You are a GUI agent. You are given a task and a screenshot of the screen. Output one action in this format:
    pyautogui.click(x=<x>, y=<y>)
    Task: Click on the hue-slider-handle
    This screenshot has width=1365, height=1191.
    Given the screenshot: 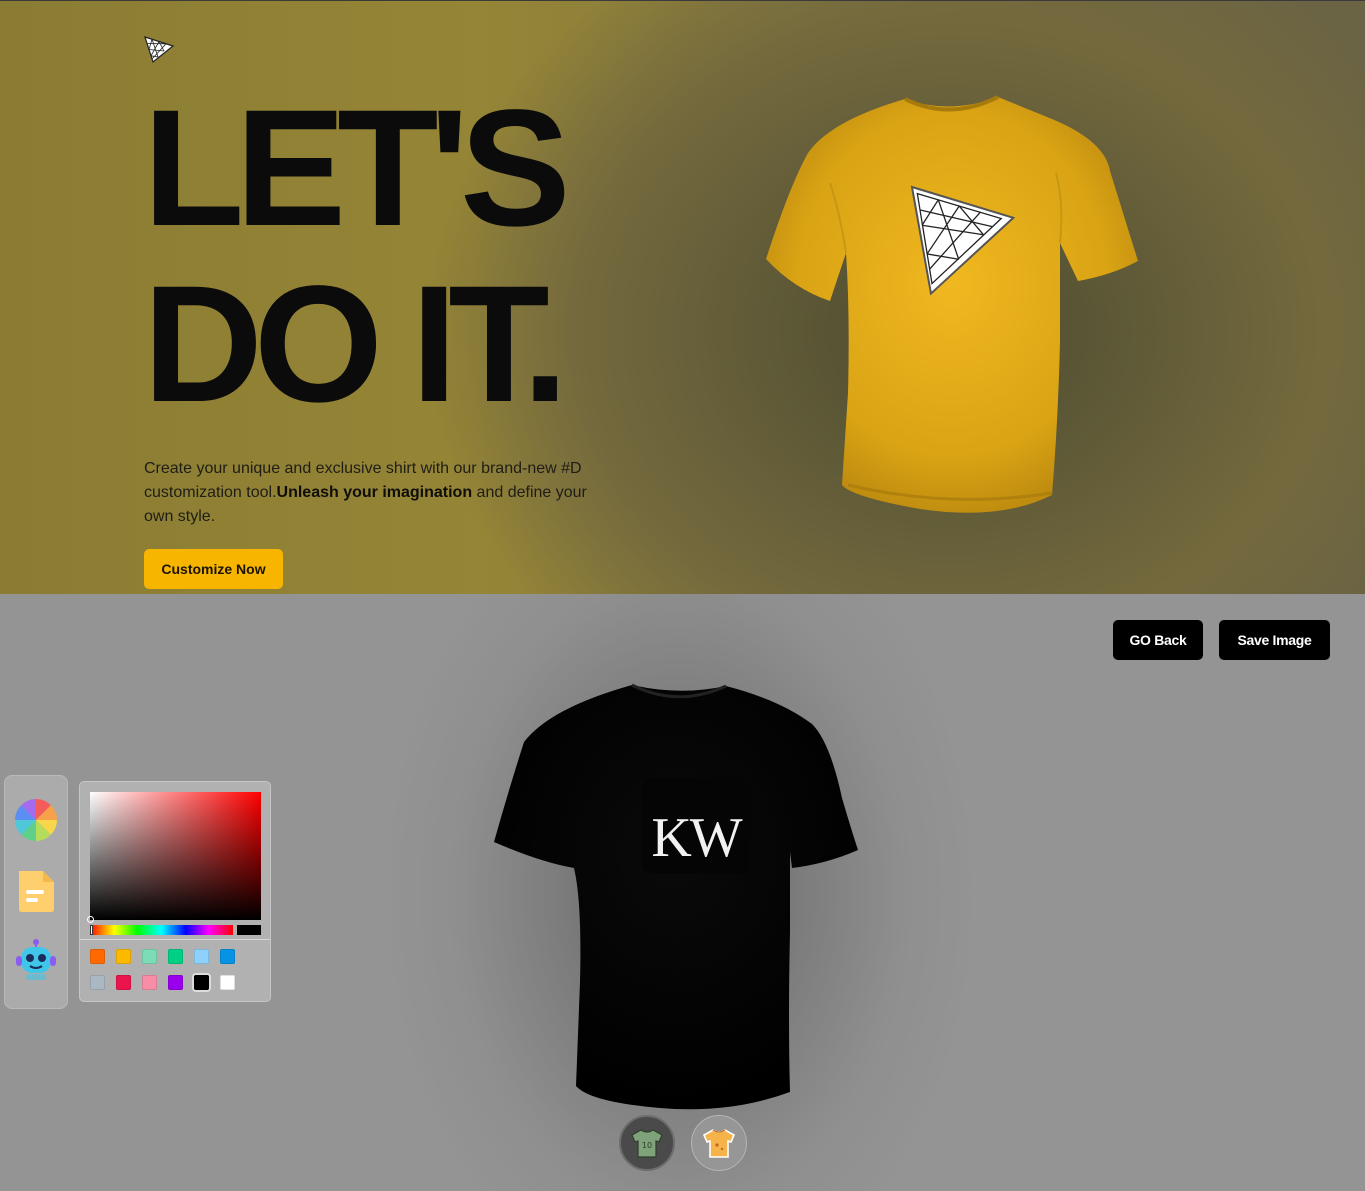 What is the action you would take?
    pyautogui.click(x=91, y=930)
    